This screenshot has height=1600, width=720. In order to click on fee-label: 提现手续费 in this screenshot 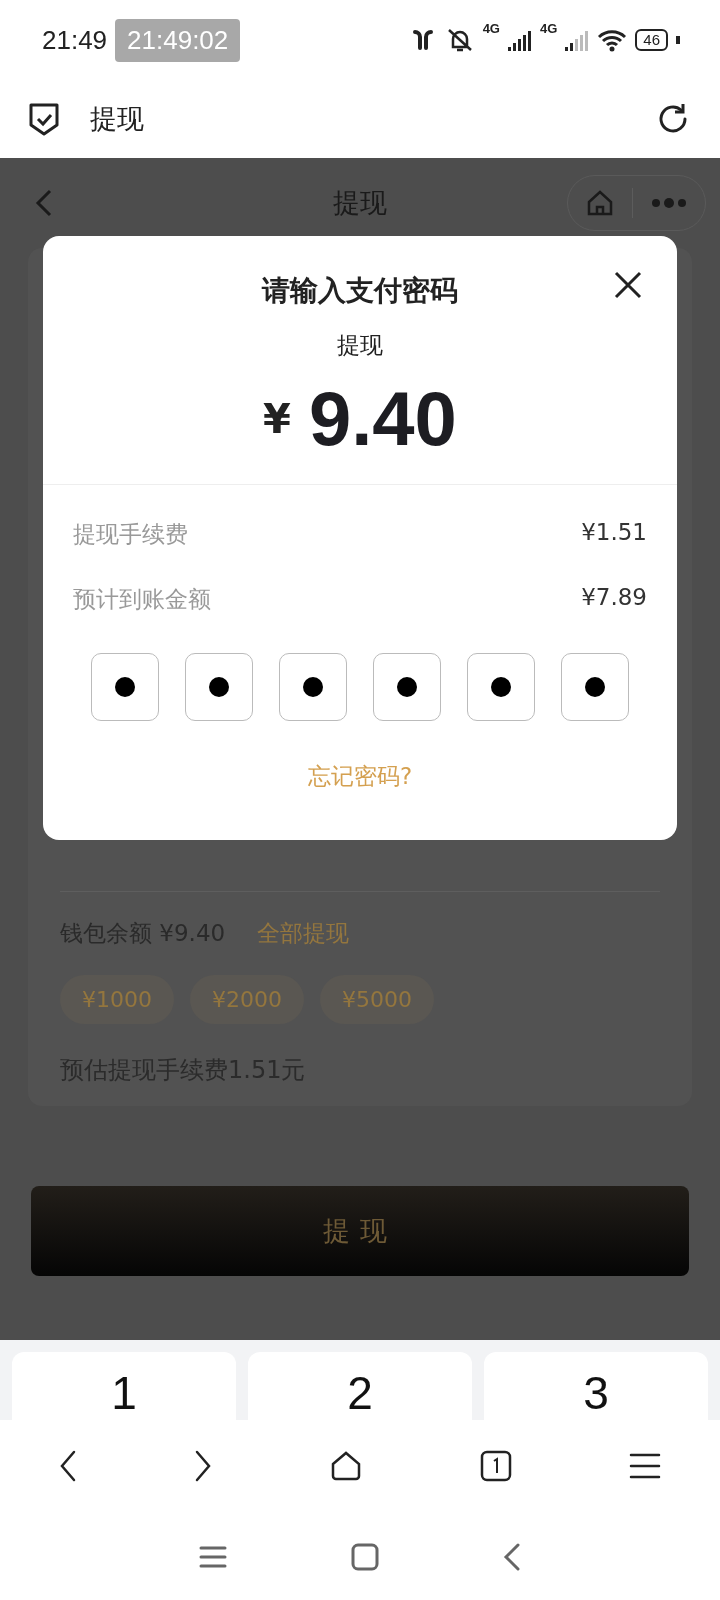, I will do `click(130, 534)`.